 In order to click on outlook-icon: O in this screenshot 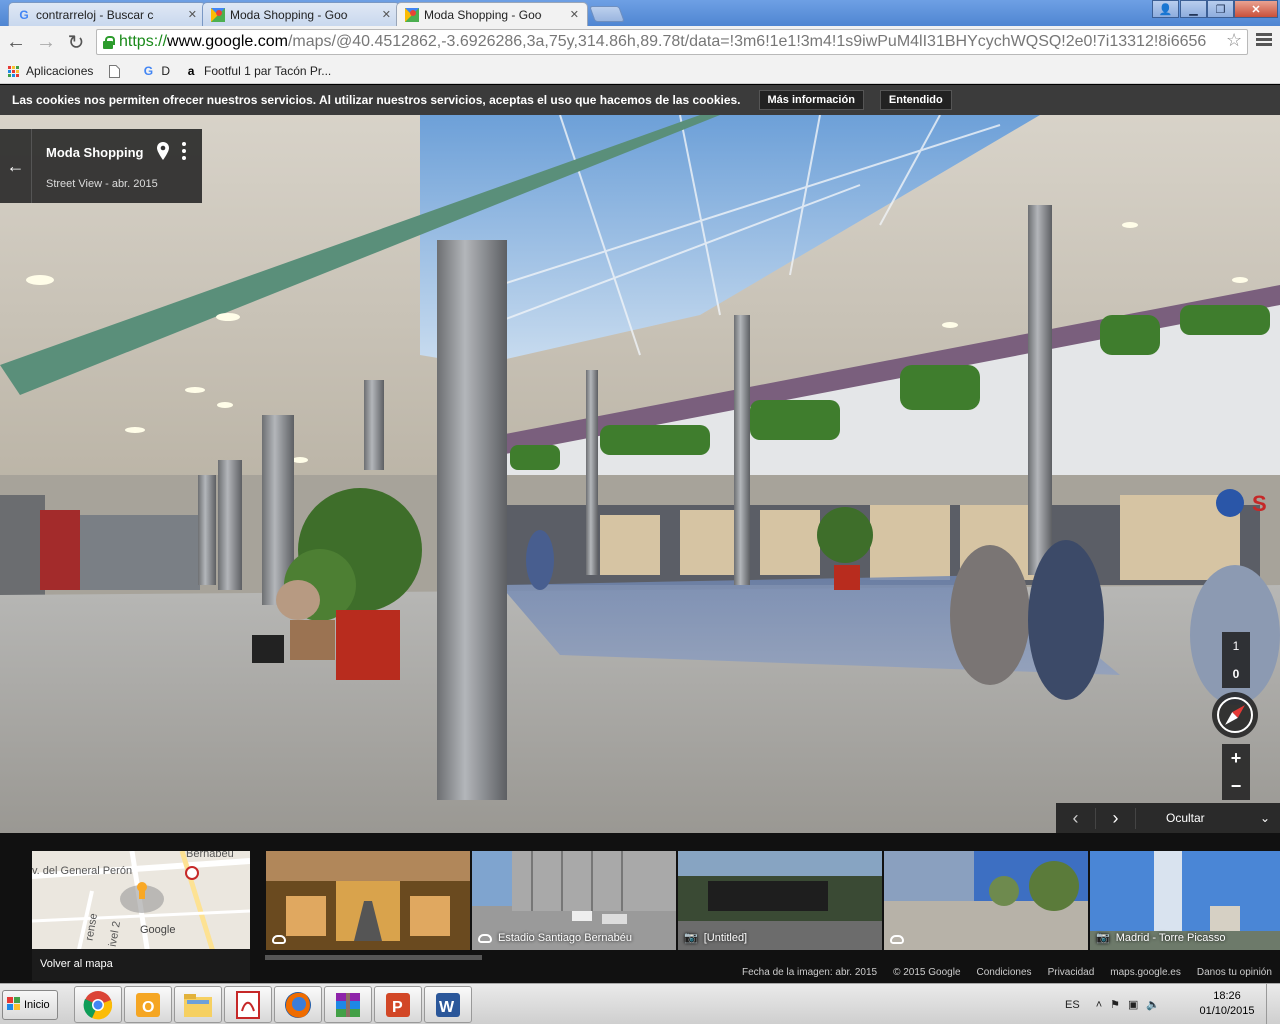, I will do `click(148, 1004)`.